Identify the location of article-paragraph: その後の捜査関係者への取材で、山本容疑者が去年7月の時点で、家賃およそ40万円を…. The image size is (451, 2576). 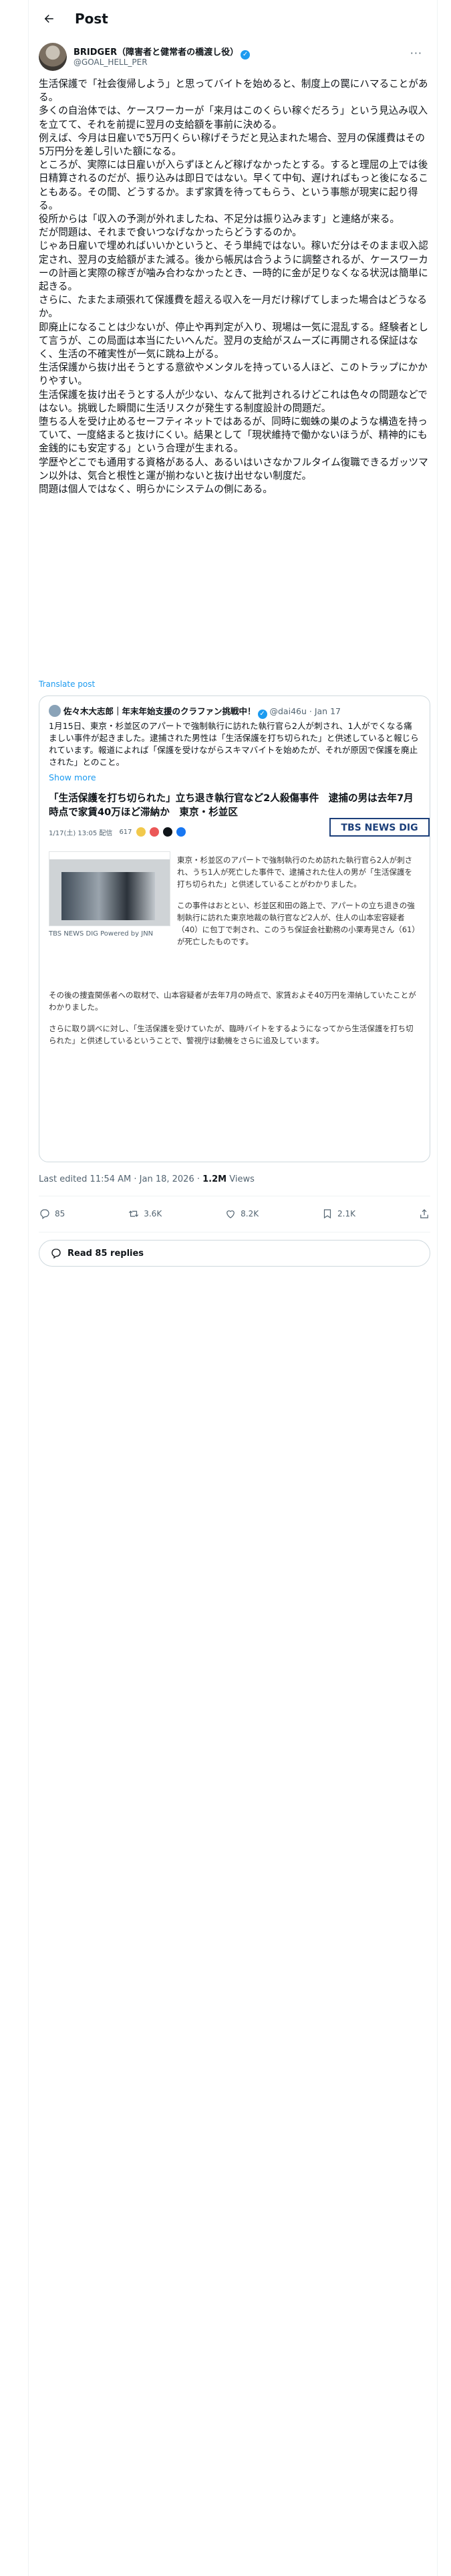
(232, 1001).